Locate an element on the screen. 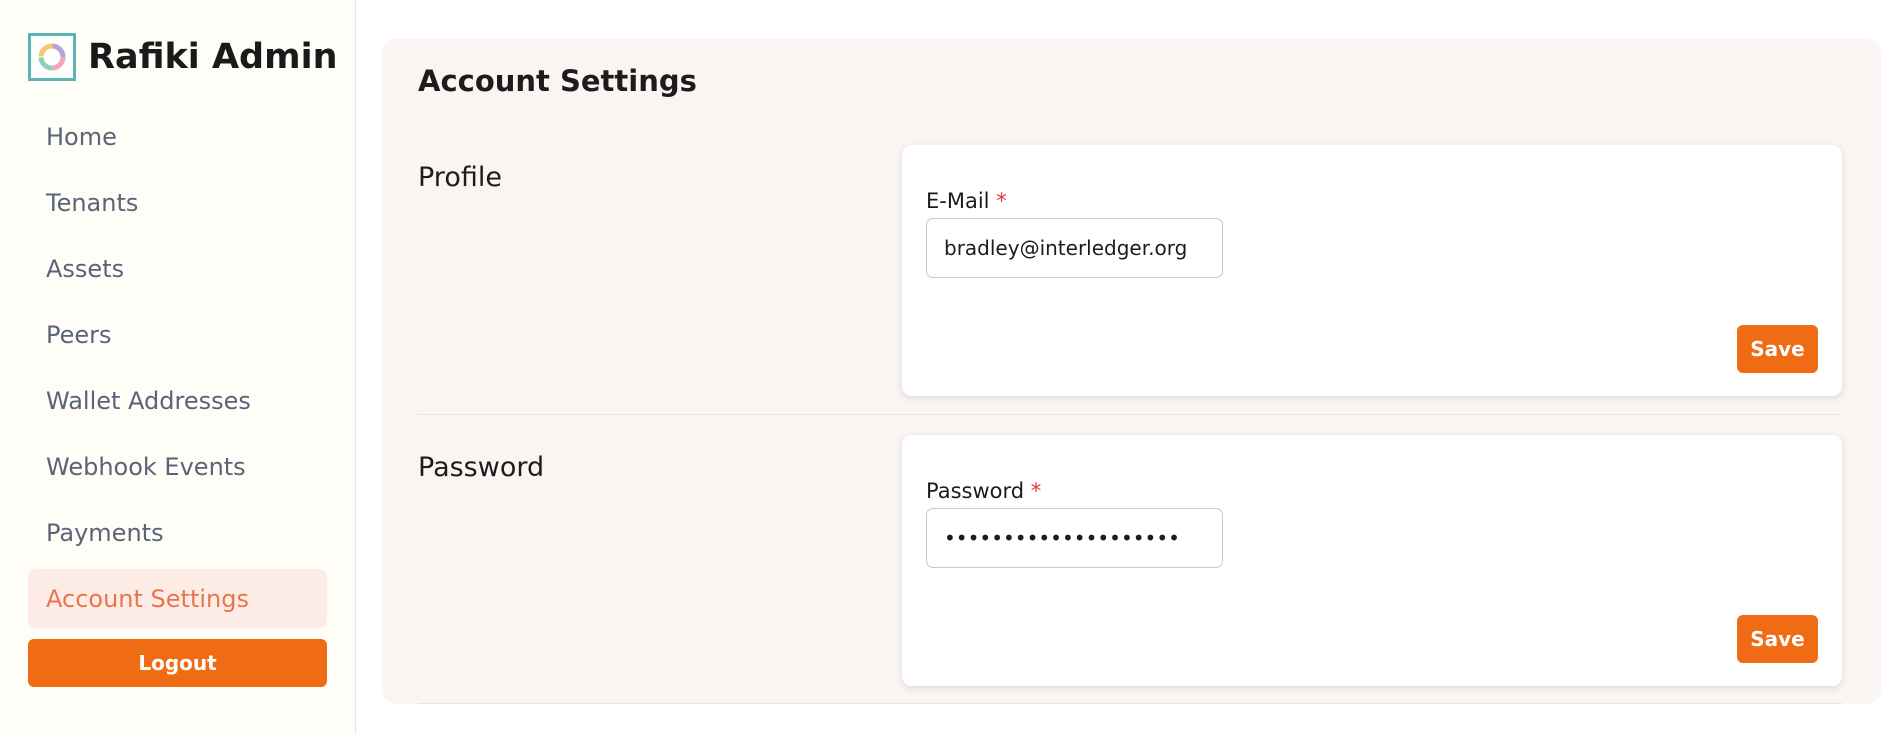 The image size is (1901, 733). save-profile-button: Save is located at coordinates (1777, 349).